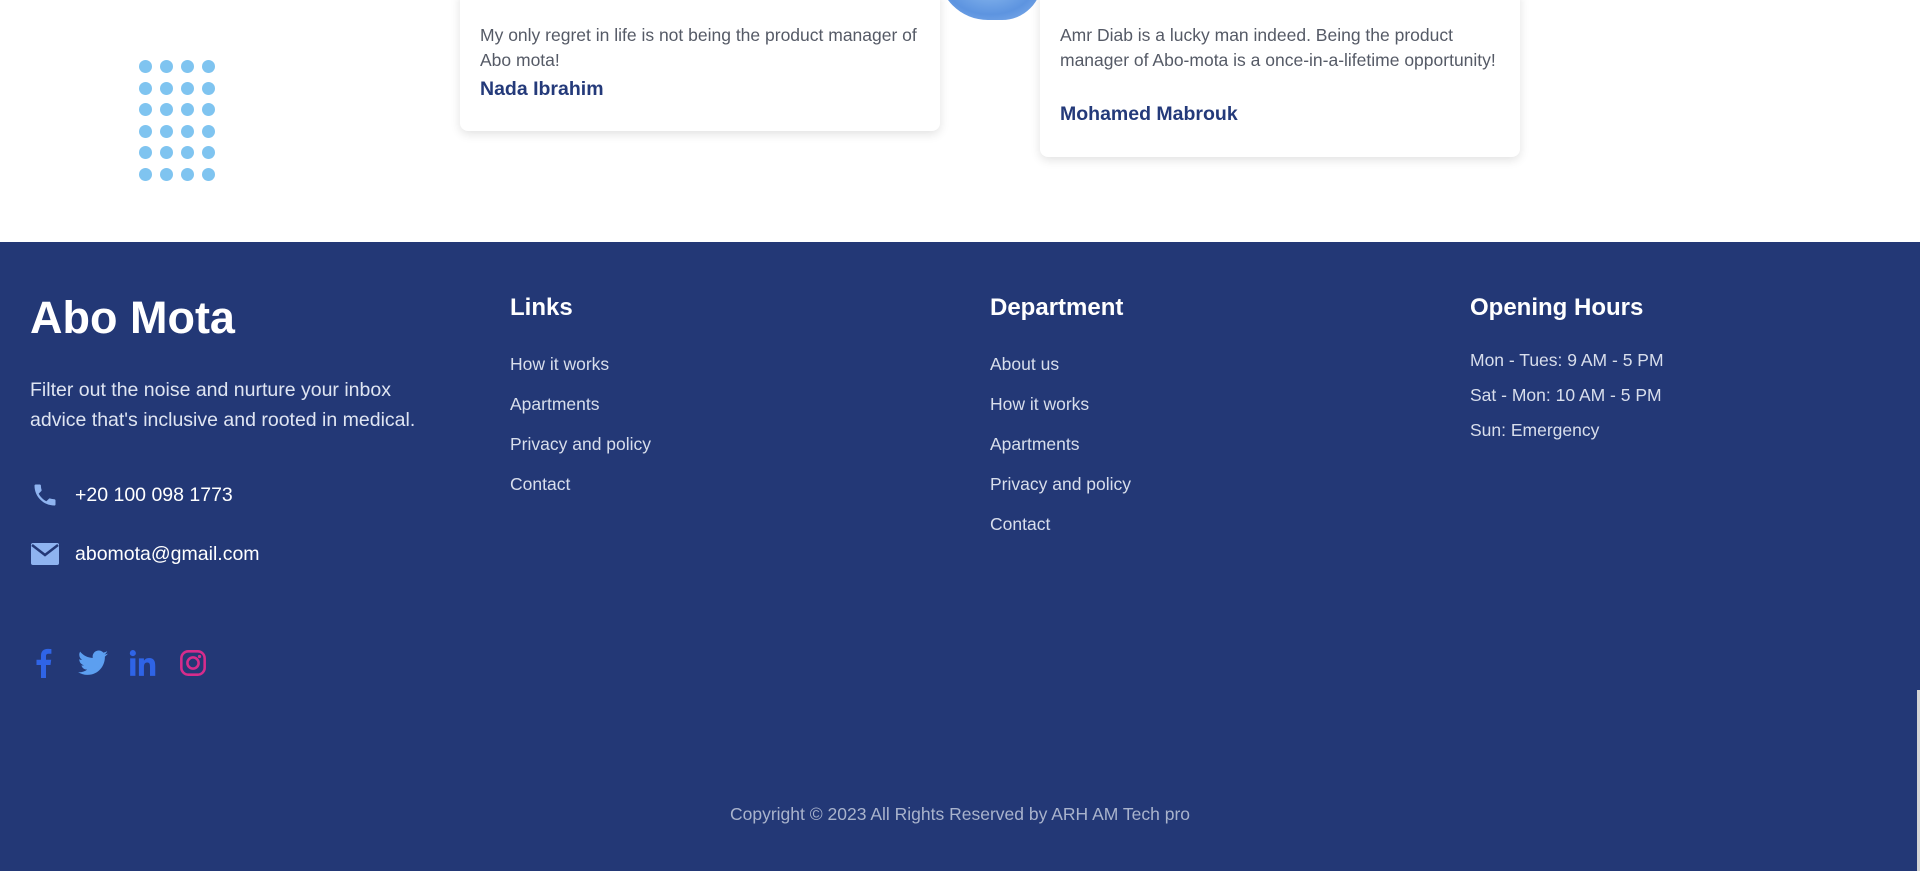 Image resolution: width=1920 pixels, height=871 pixels. I want to click on instagram-icon, so click(193, 663).